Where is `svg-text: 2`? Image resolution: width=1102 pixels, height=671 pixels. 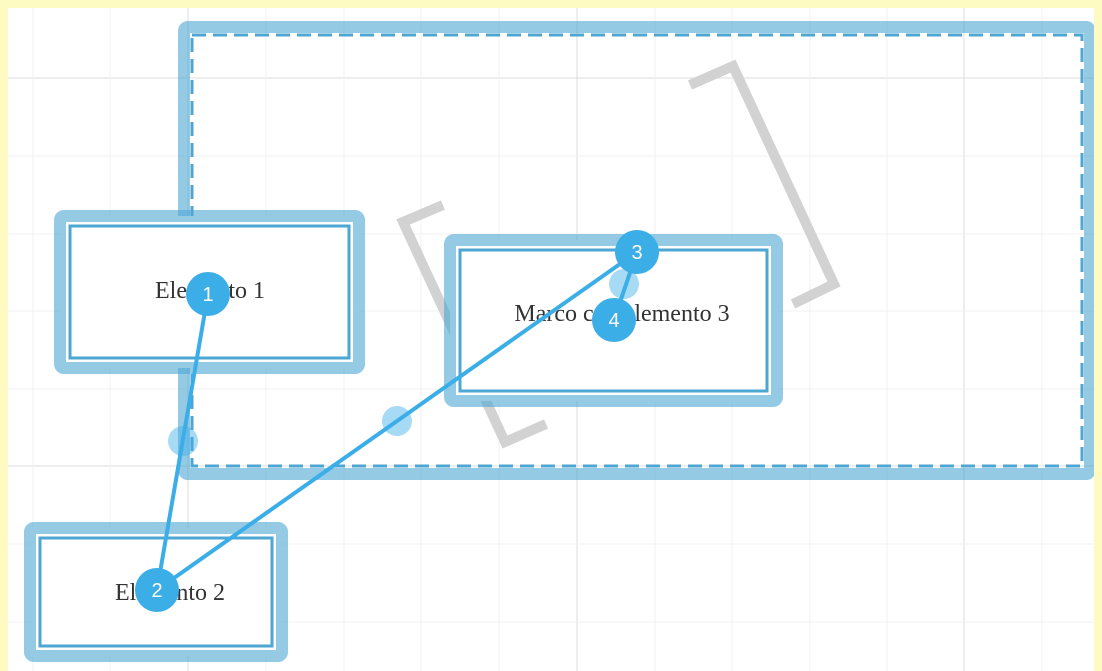
svg-text: 2 is located at coordinates (156, 591).